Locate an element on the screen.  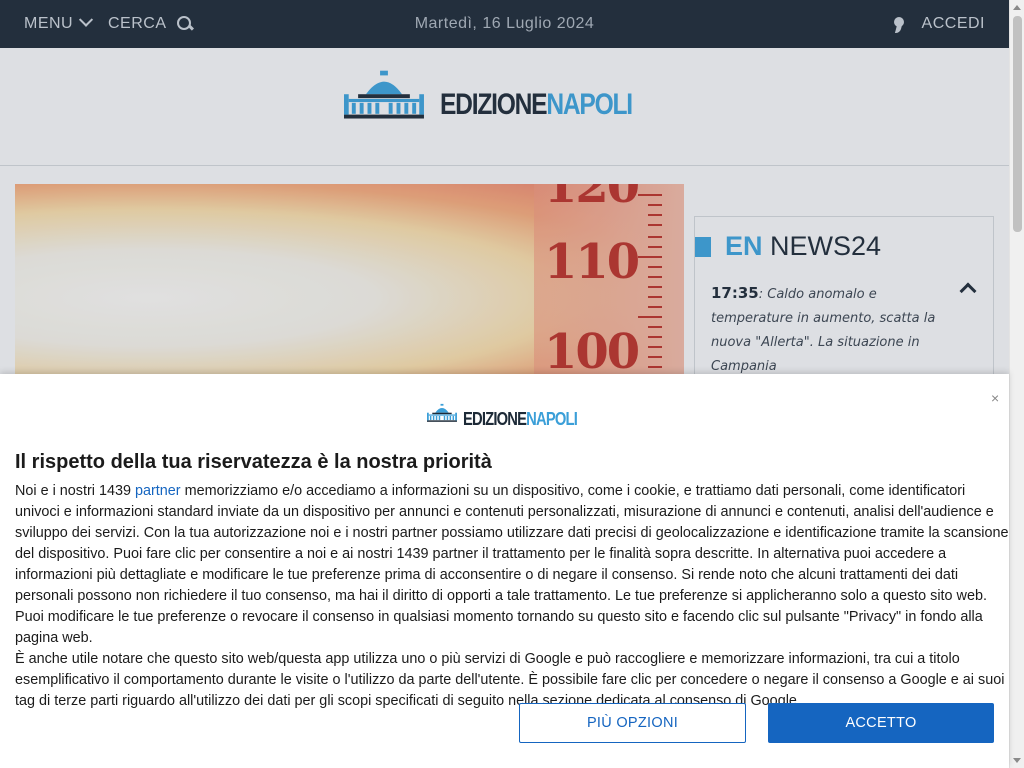
consent-logo: EDIZIONENAPOLI is located at coordinates (514, 413).